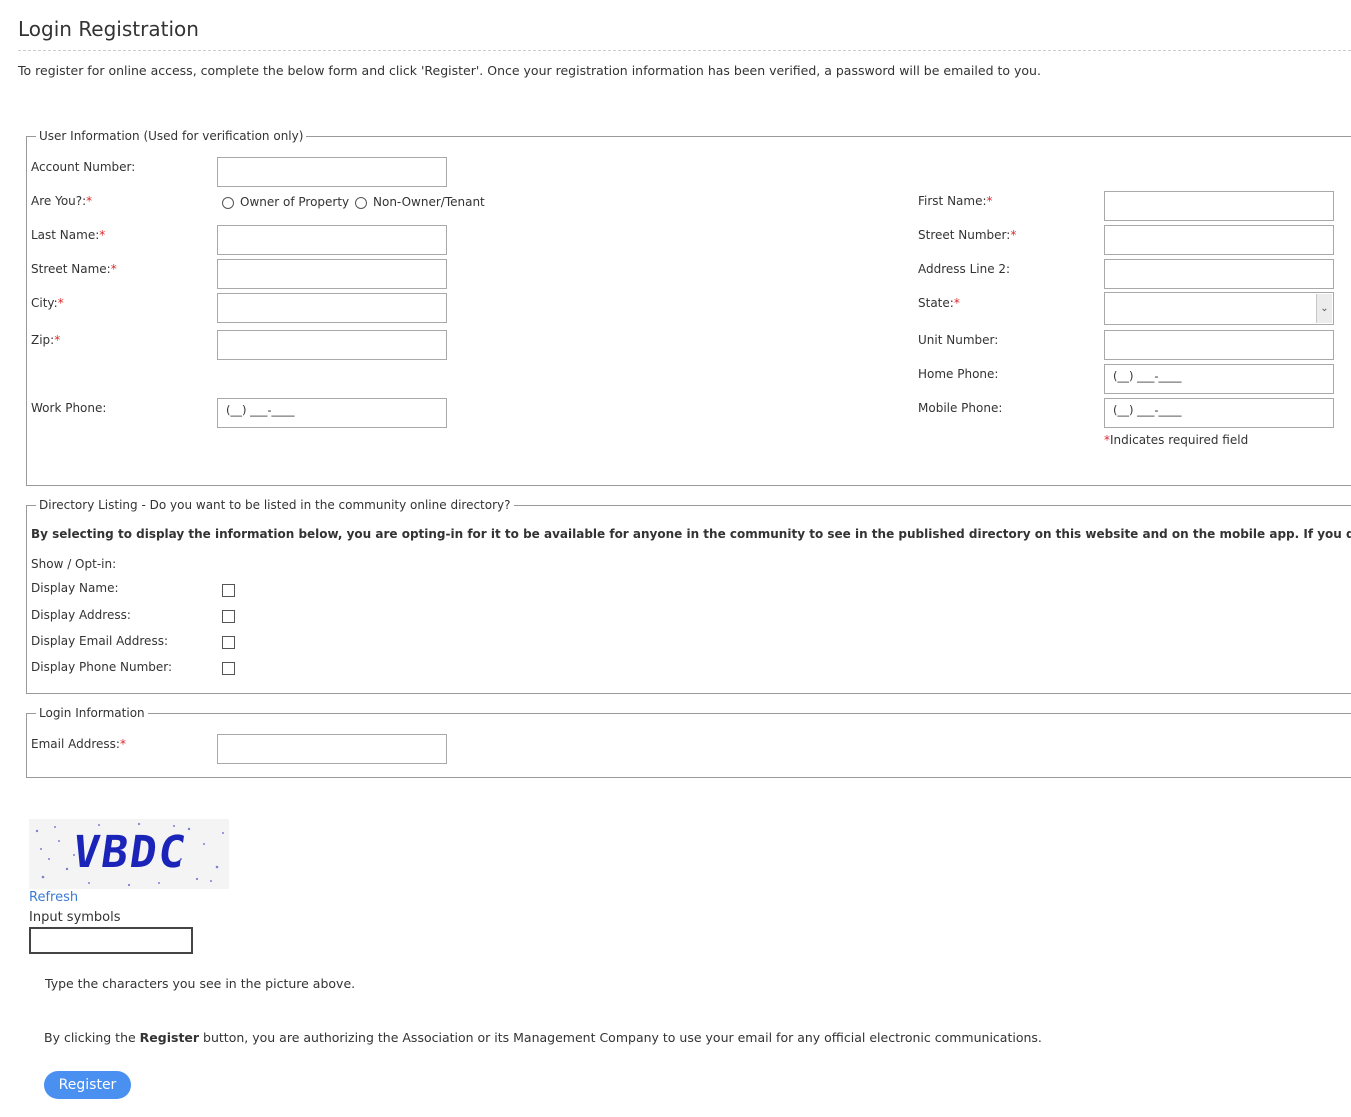 Image resolution: width=1351 pixels, height=1117 pixels. Describe the element at coordinates (952, 201) in the screenshot. I see `first-name-text: First Name:` at that location.